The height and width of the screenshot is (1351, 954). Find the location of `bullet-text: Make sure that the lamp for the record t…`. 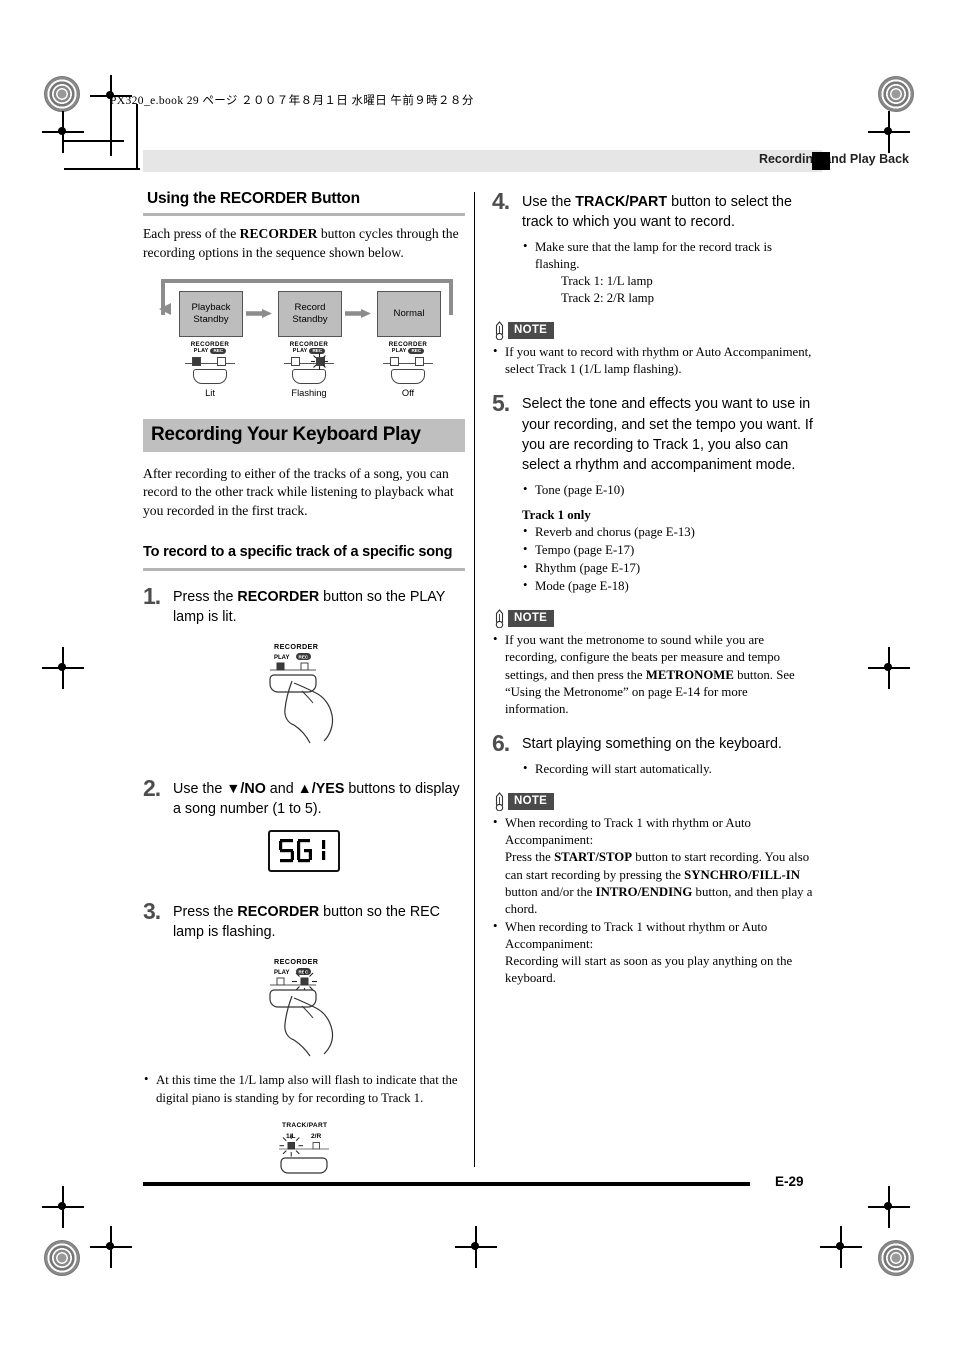

bullet-text: Make sure that the lamp for the record t… is located at coordinates (654, 255).